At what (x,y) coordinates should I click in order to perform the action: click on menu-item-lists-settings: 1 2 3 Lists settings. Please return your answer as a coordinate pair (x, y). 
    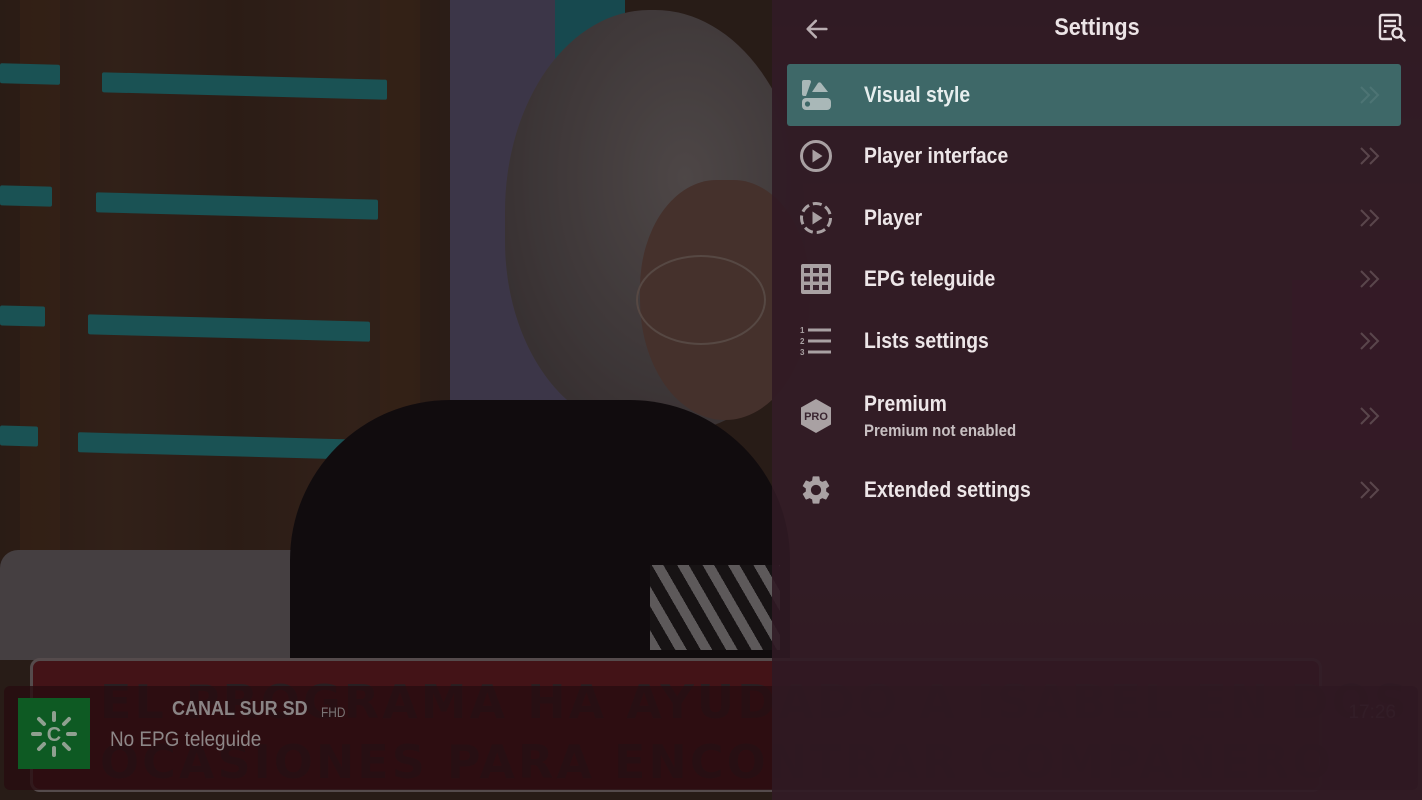
    Looking at the image, I should click on (1094, 341).